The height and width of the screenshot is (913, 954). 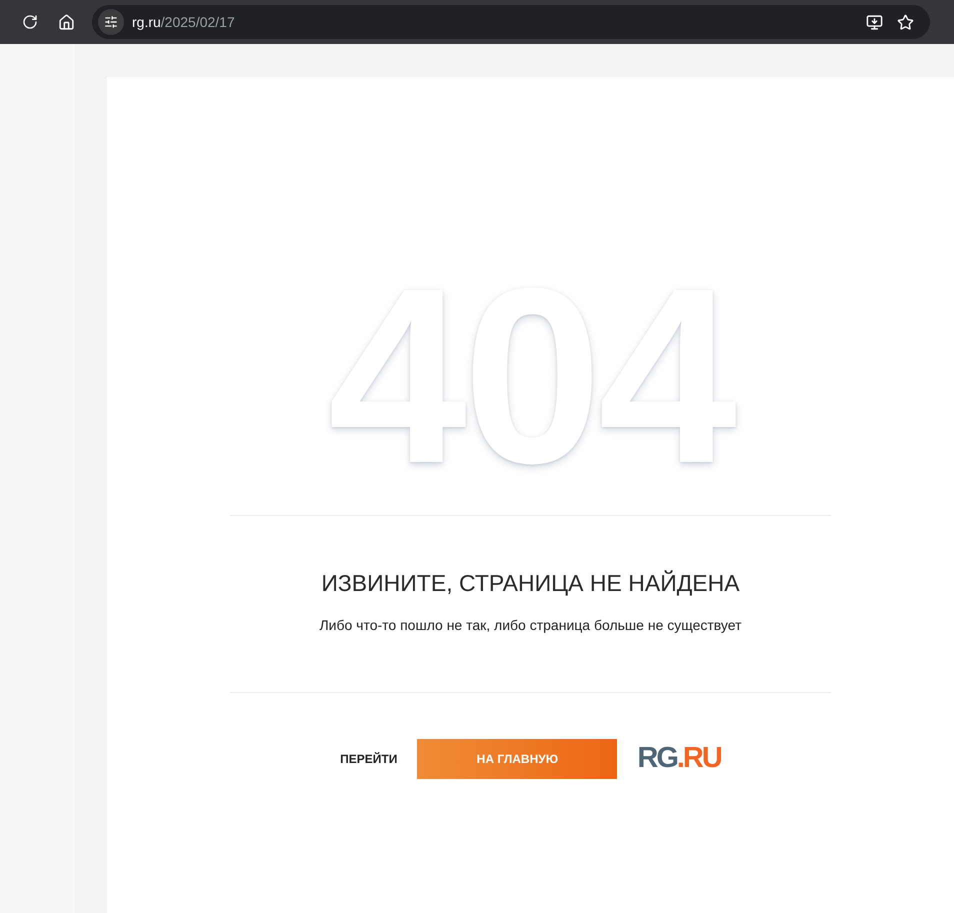 What do you see at coordinates (111, 22) in the screenshot?
I see `site-settings-icon` at bounding box center [111, 22].